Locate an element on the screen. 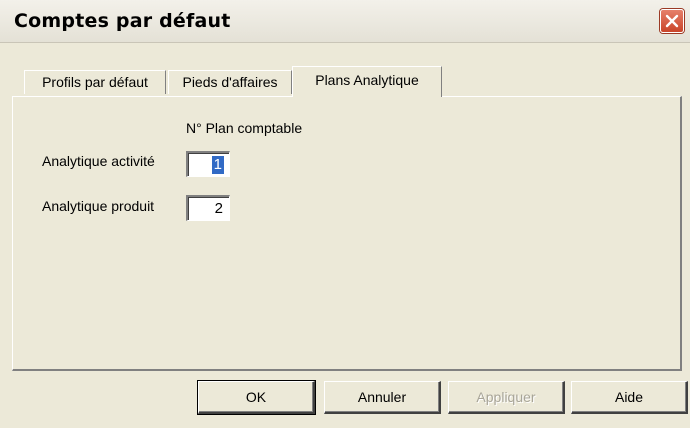 This screenshot has height=428, width=690. tab-pieds-daffaires: Pieds d'affaires is located at coordinates (230, 82).